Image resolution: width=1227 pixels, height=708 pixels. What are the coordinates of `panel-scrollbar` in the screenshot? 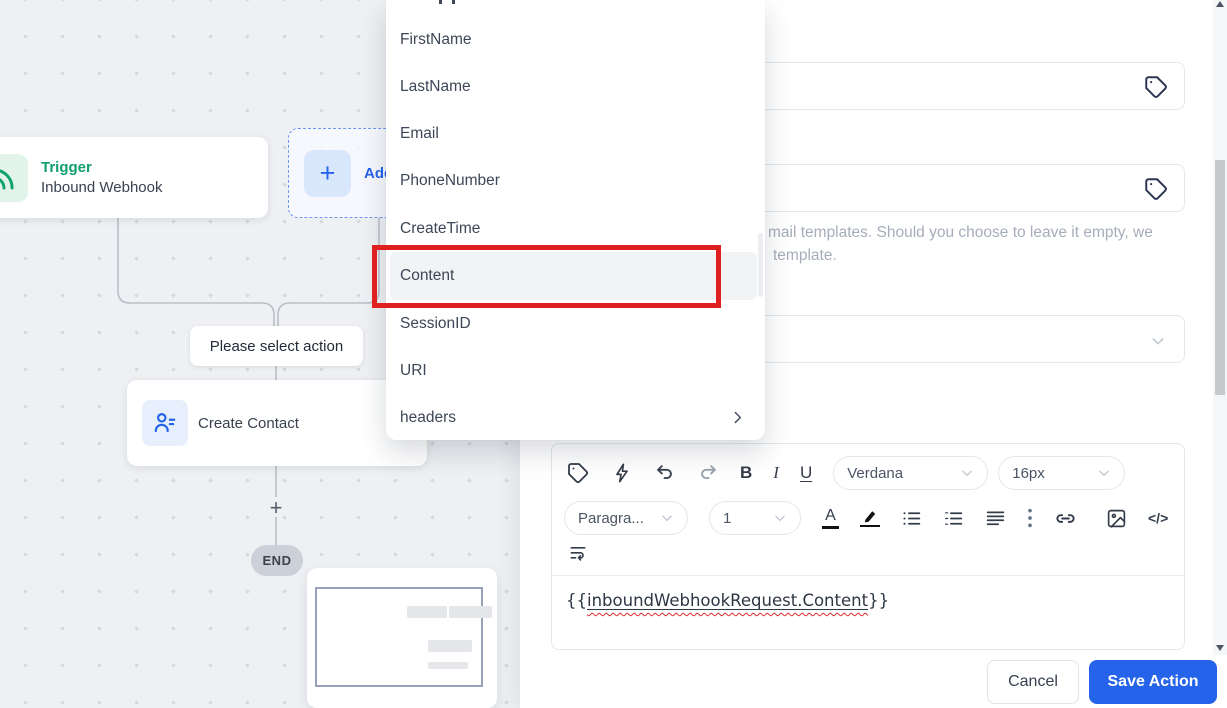 It's located at (1220, 327).